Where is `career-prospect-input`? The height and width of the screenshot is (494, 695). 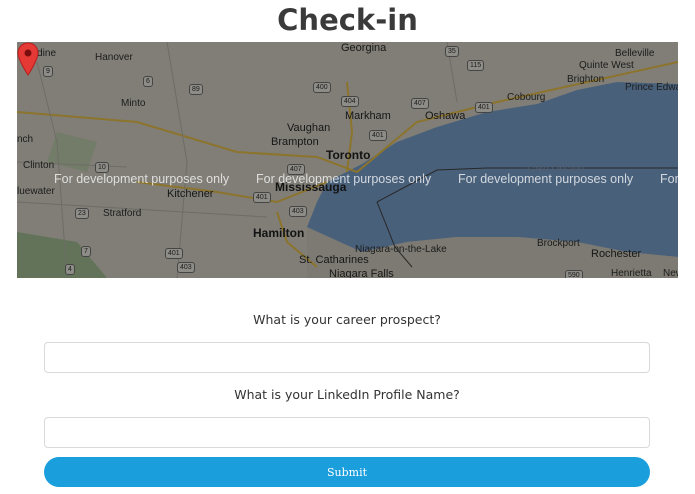
career-prospect-input is located at coordinates (347, 357).